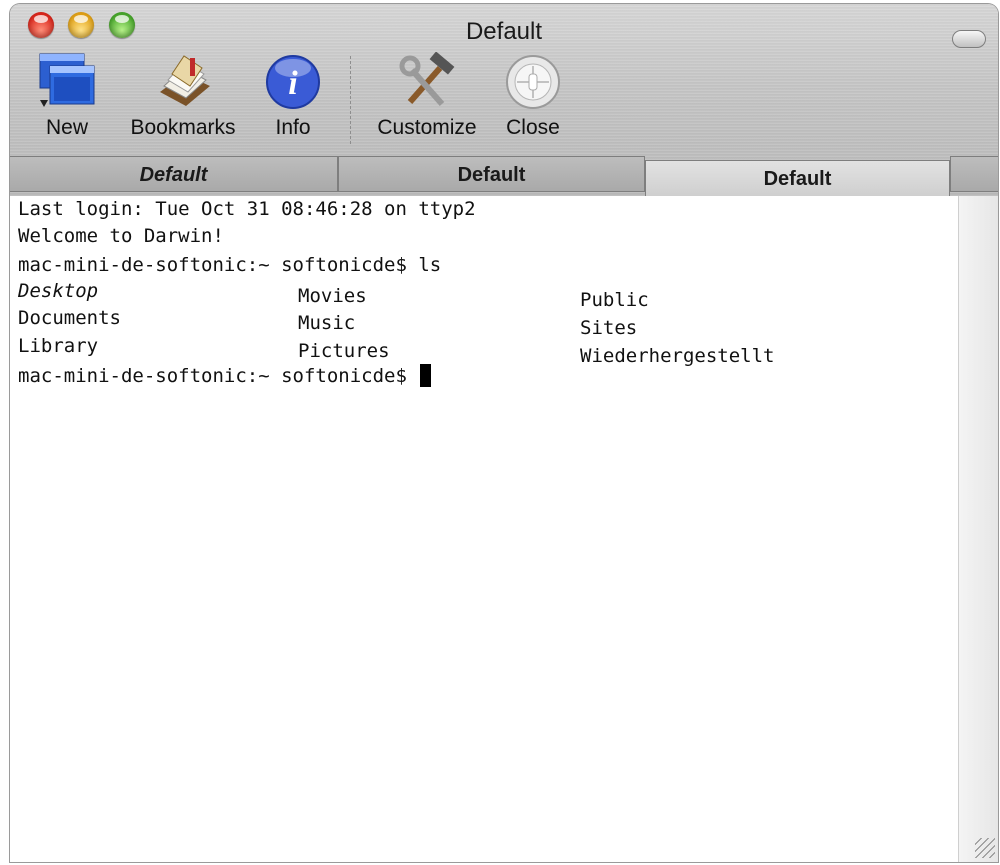 This screenshot has width=1000, height=865. I want to click on tab-default-2: Default, so click(491, 174).